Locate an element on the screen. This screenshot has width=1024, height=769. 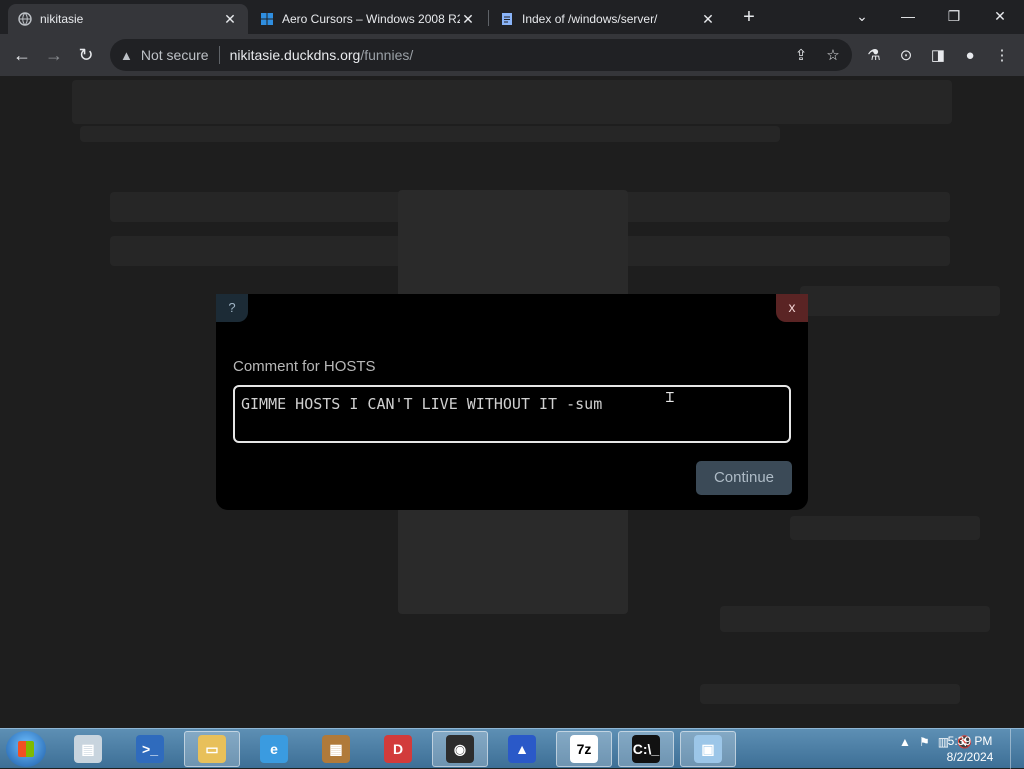
page-breadcrumb-backdrop is located at coordinates (430, 134).